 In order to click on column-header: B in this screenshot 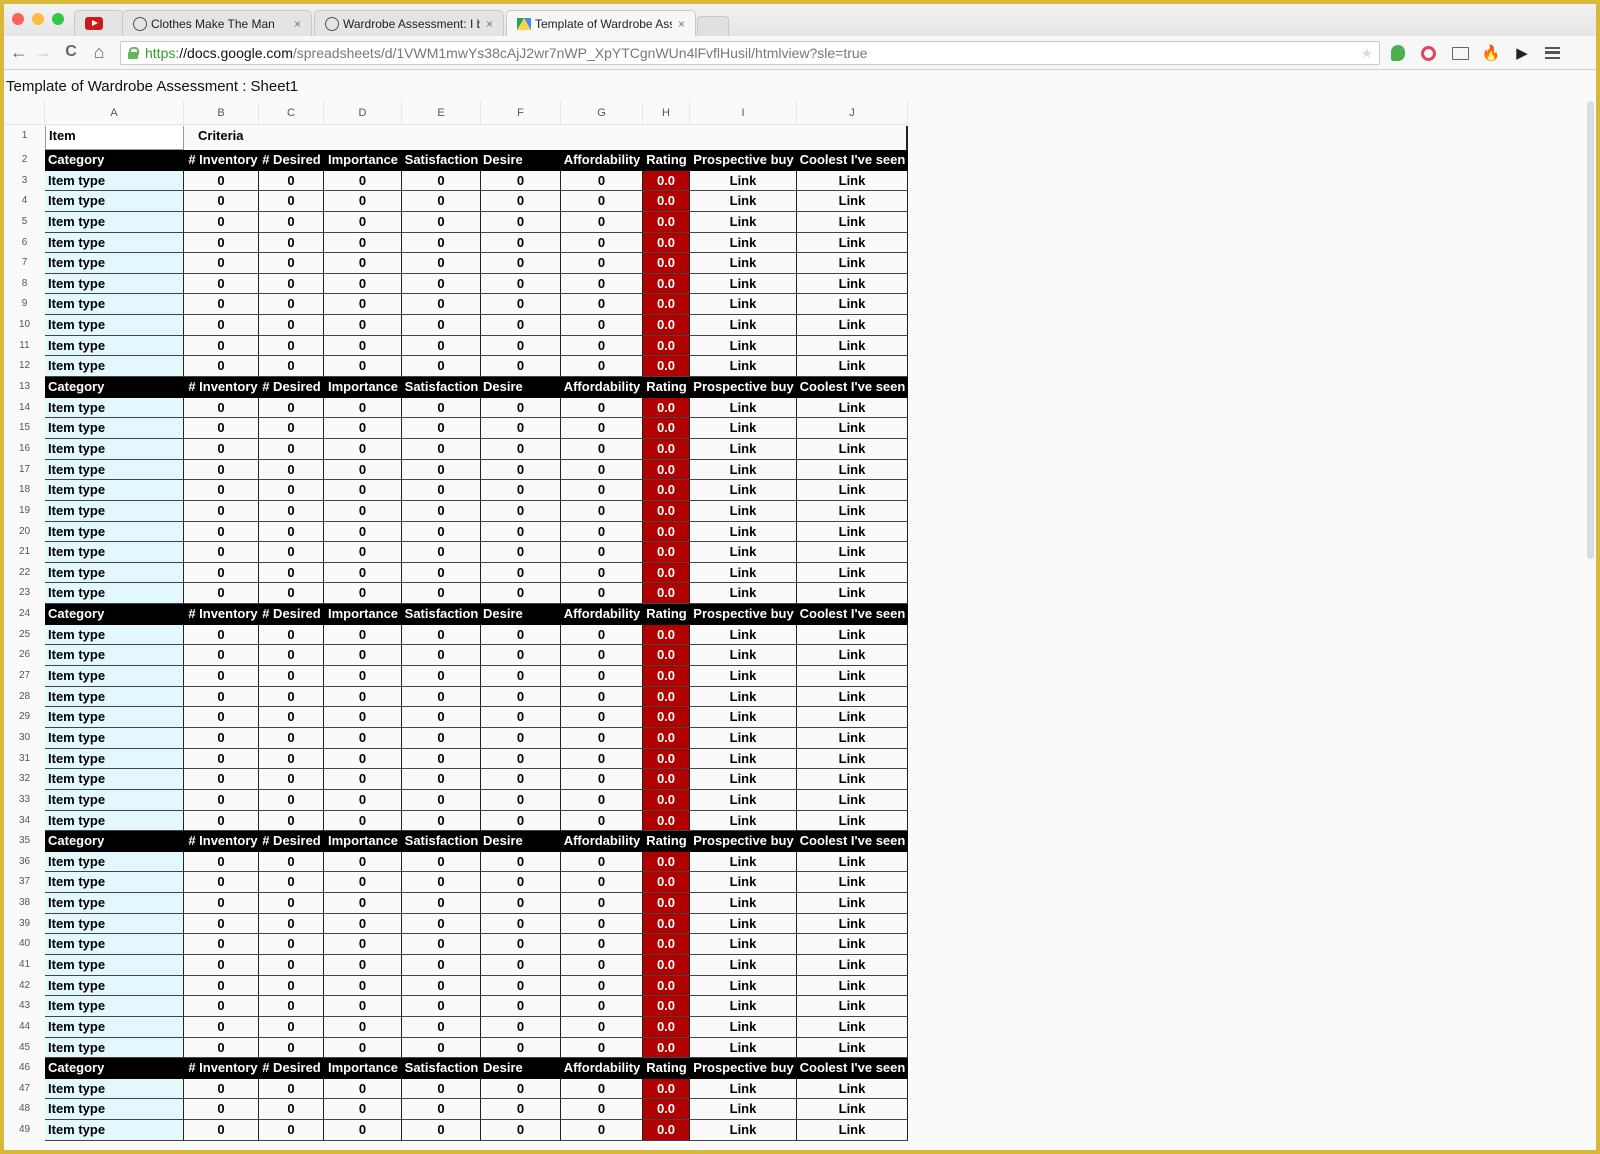, I will do `click(221, 112)`.